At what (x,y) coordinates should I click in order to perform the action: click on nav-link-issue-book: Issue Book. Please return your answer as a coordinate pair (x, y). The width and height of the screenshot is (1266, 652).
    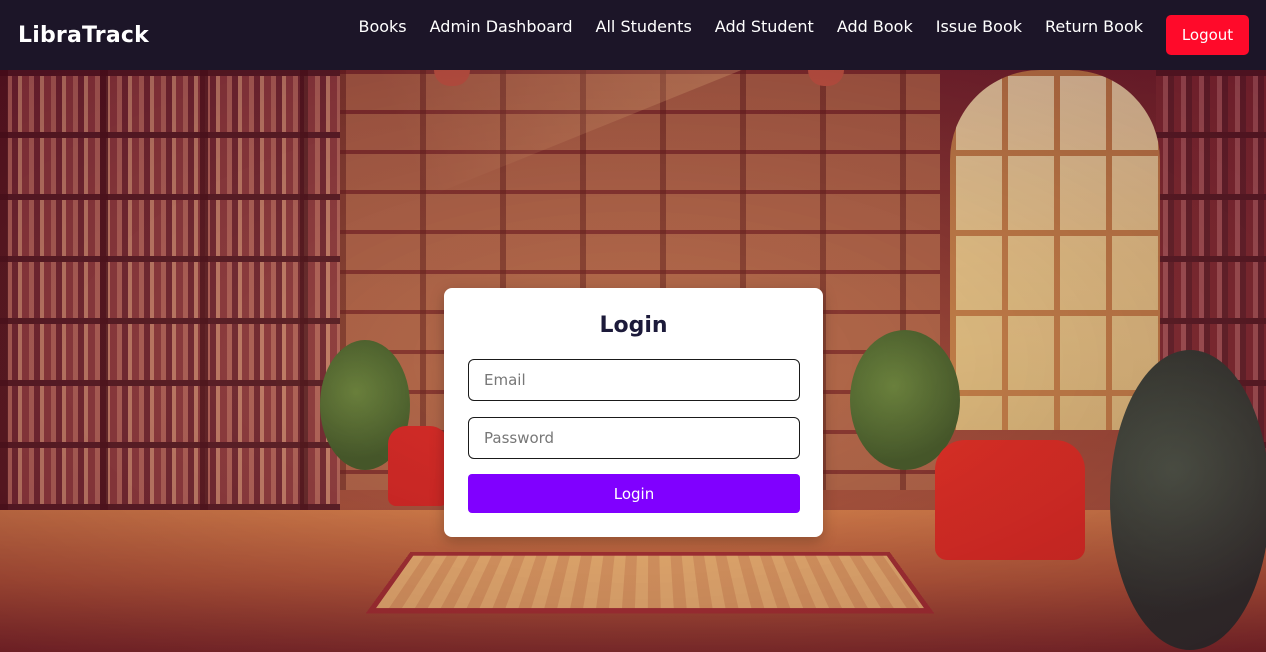
    Looking at the image, I should click on (979, 26).